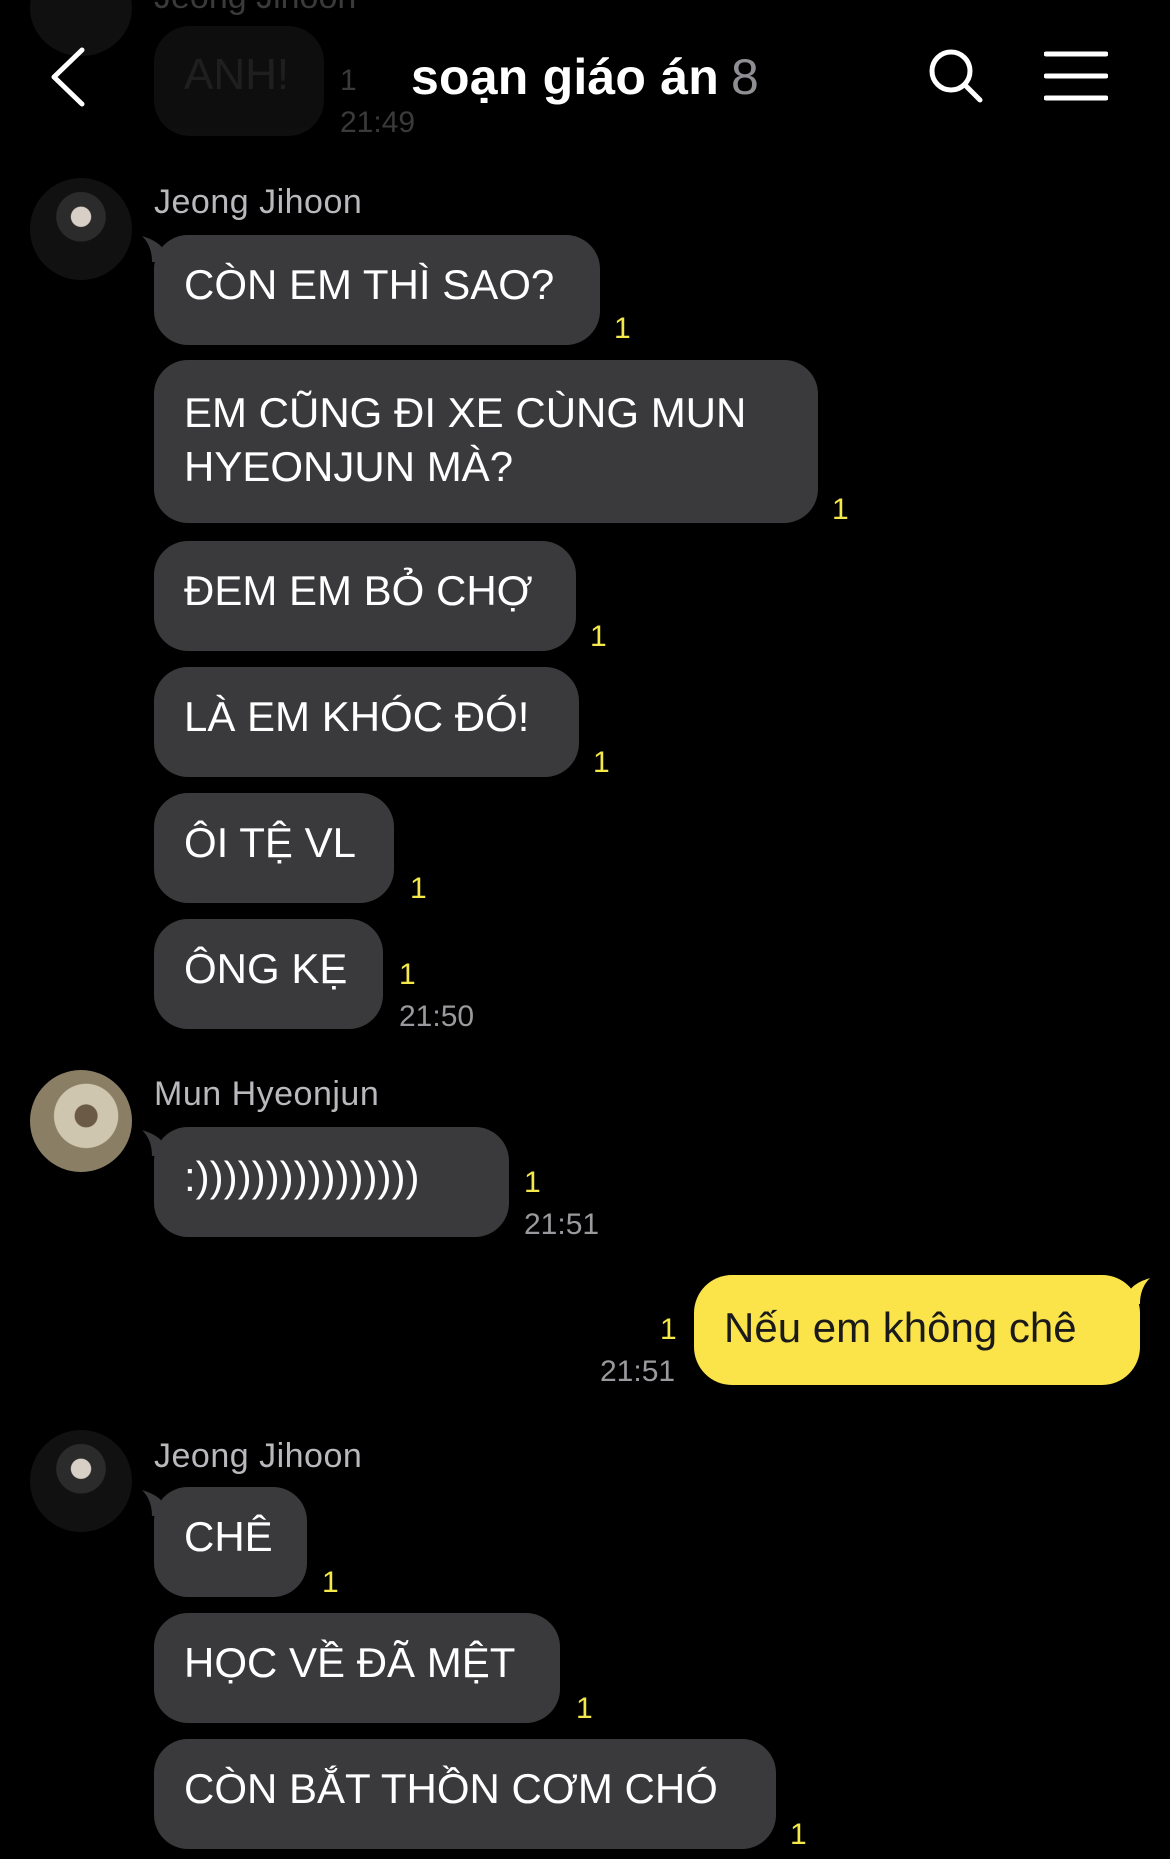 This screenshot has height=1859, width=1170. I want to click on message-bubble: CÒN BẮT THỒN CƠM CHÓ, so click(465, 1794).